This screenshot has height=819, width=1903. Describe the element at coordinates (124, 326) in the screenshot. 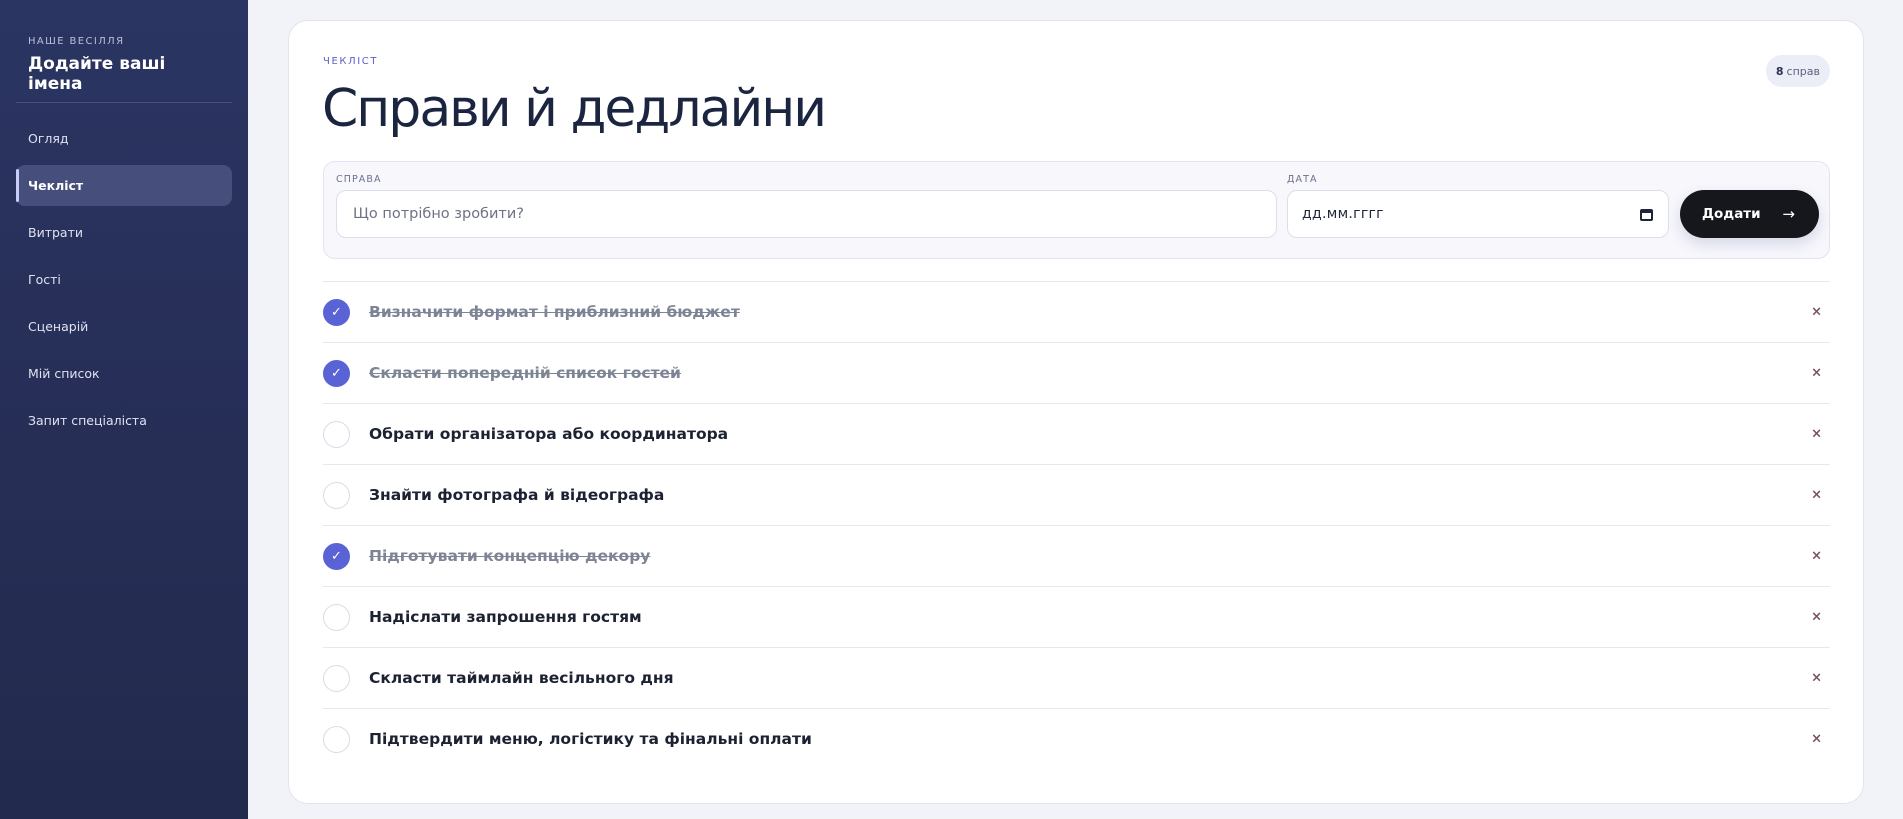

I see `sidebar-item-scenario: Сценарій` at that location.